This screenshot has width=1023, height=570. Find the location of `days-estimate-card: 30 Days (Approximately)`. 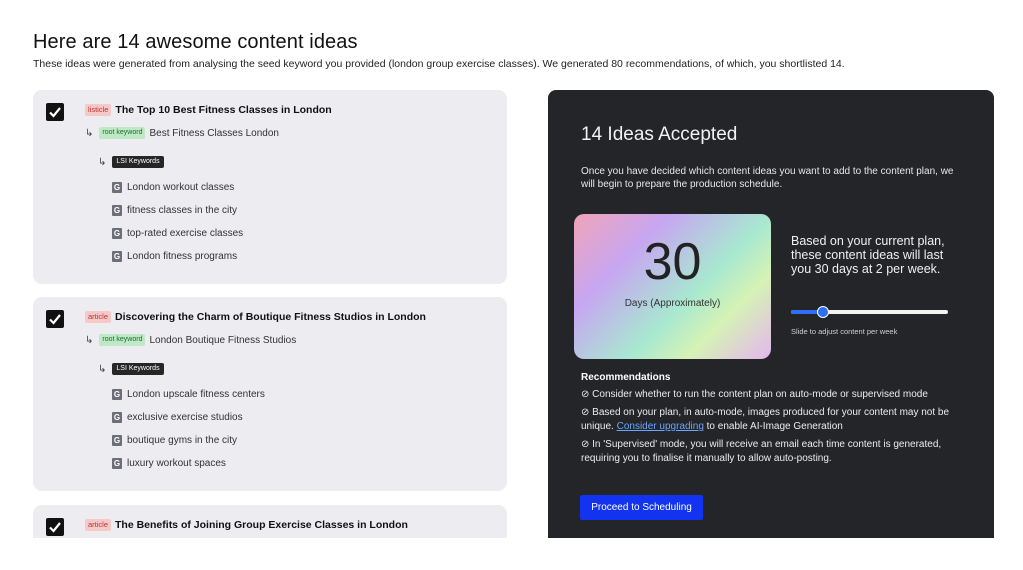

days-estimate-card: 30 Days (Approximately) is located at coordinates (672, 286).